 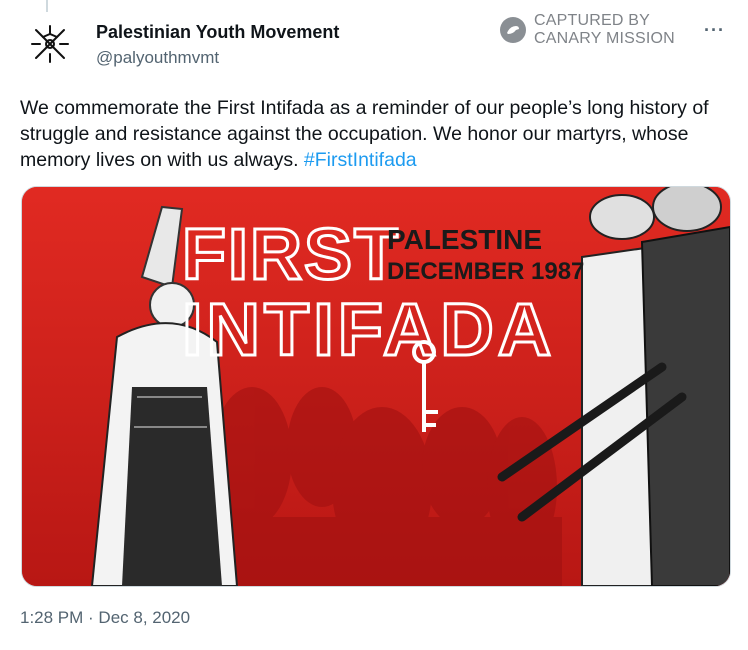 What do you see at coordinates (217, 32) in the screenshot?
I see `author-name: Palestinian Youth Movement` at bounding box center [217, 32].